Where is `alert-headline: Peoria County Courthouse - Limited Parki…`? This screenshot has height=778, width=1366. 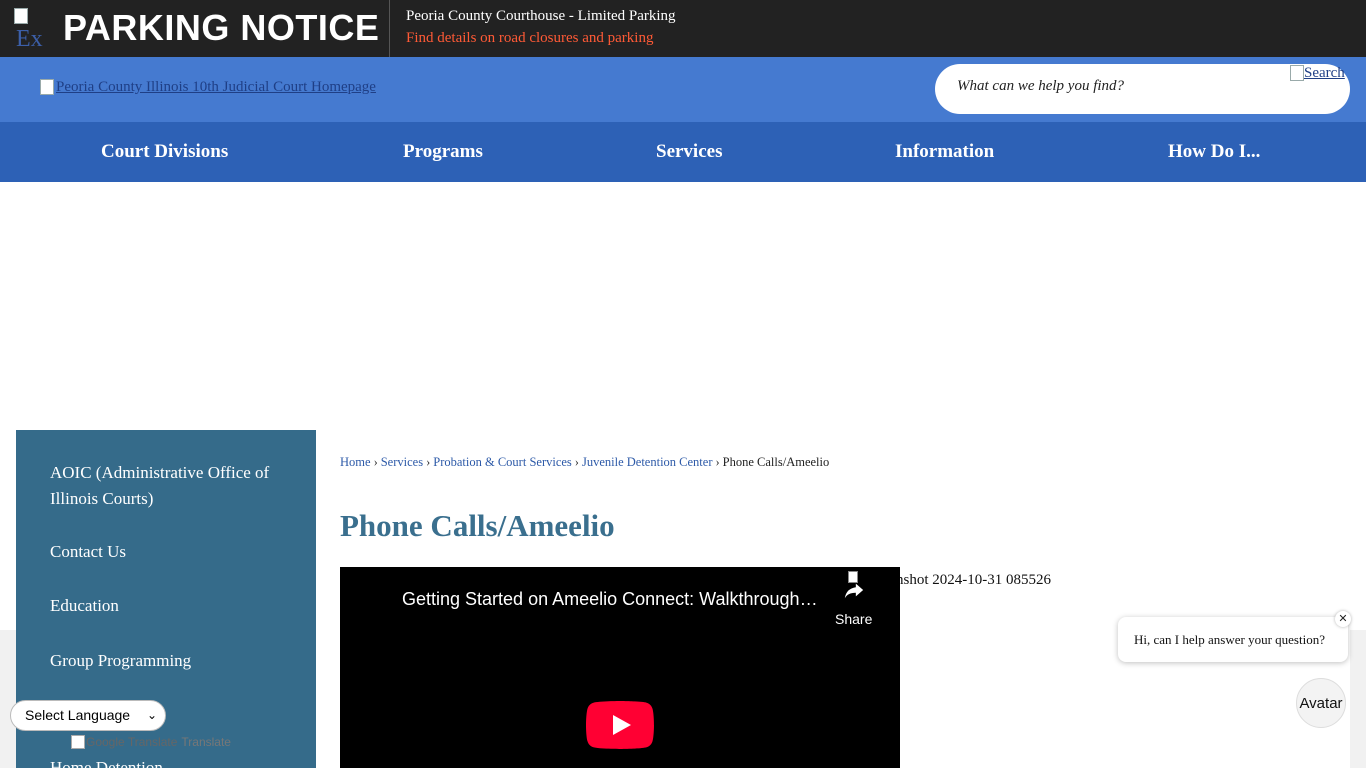 alert-headline: Peoria County Courthouse - Limited Parki… is located at coordinates (541, 16).